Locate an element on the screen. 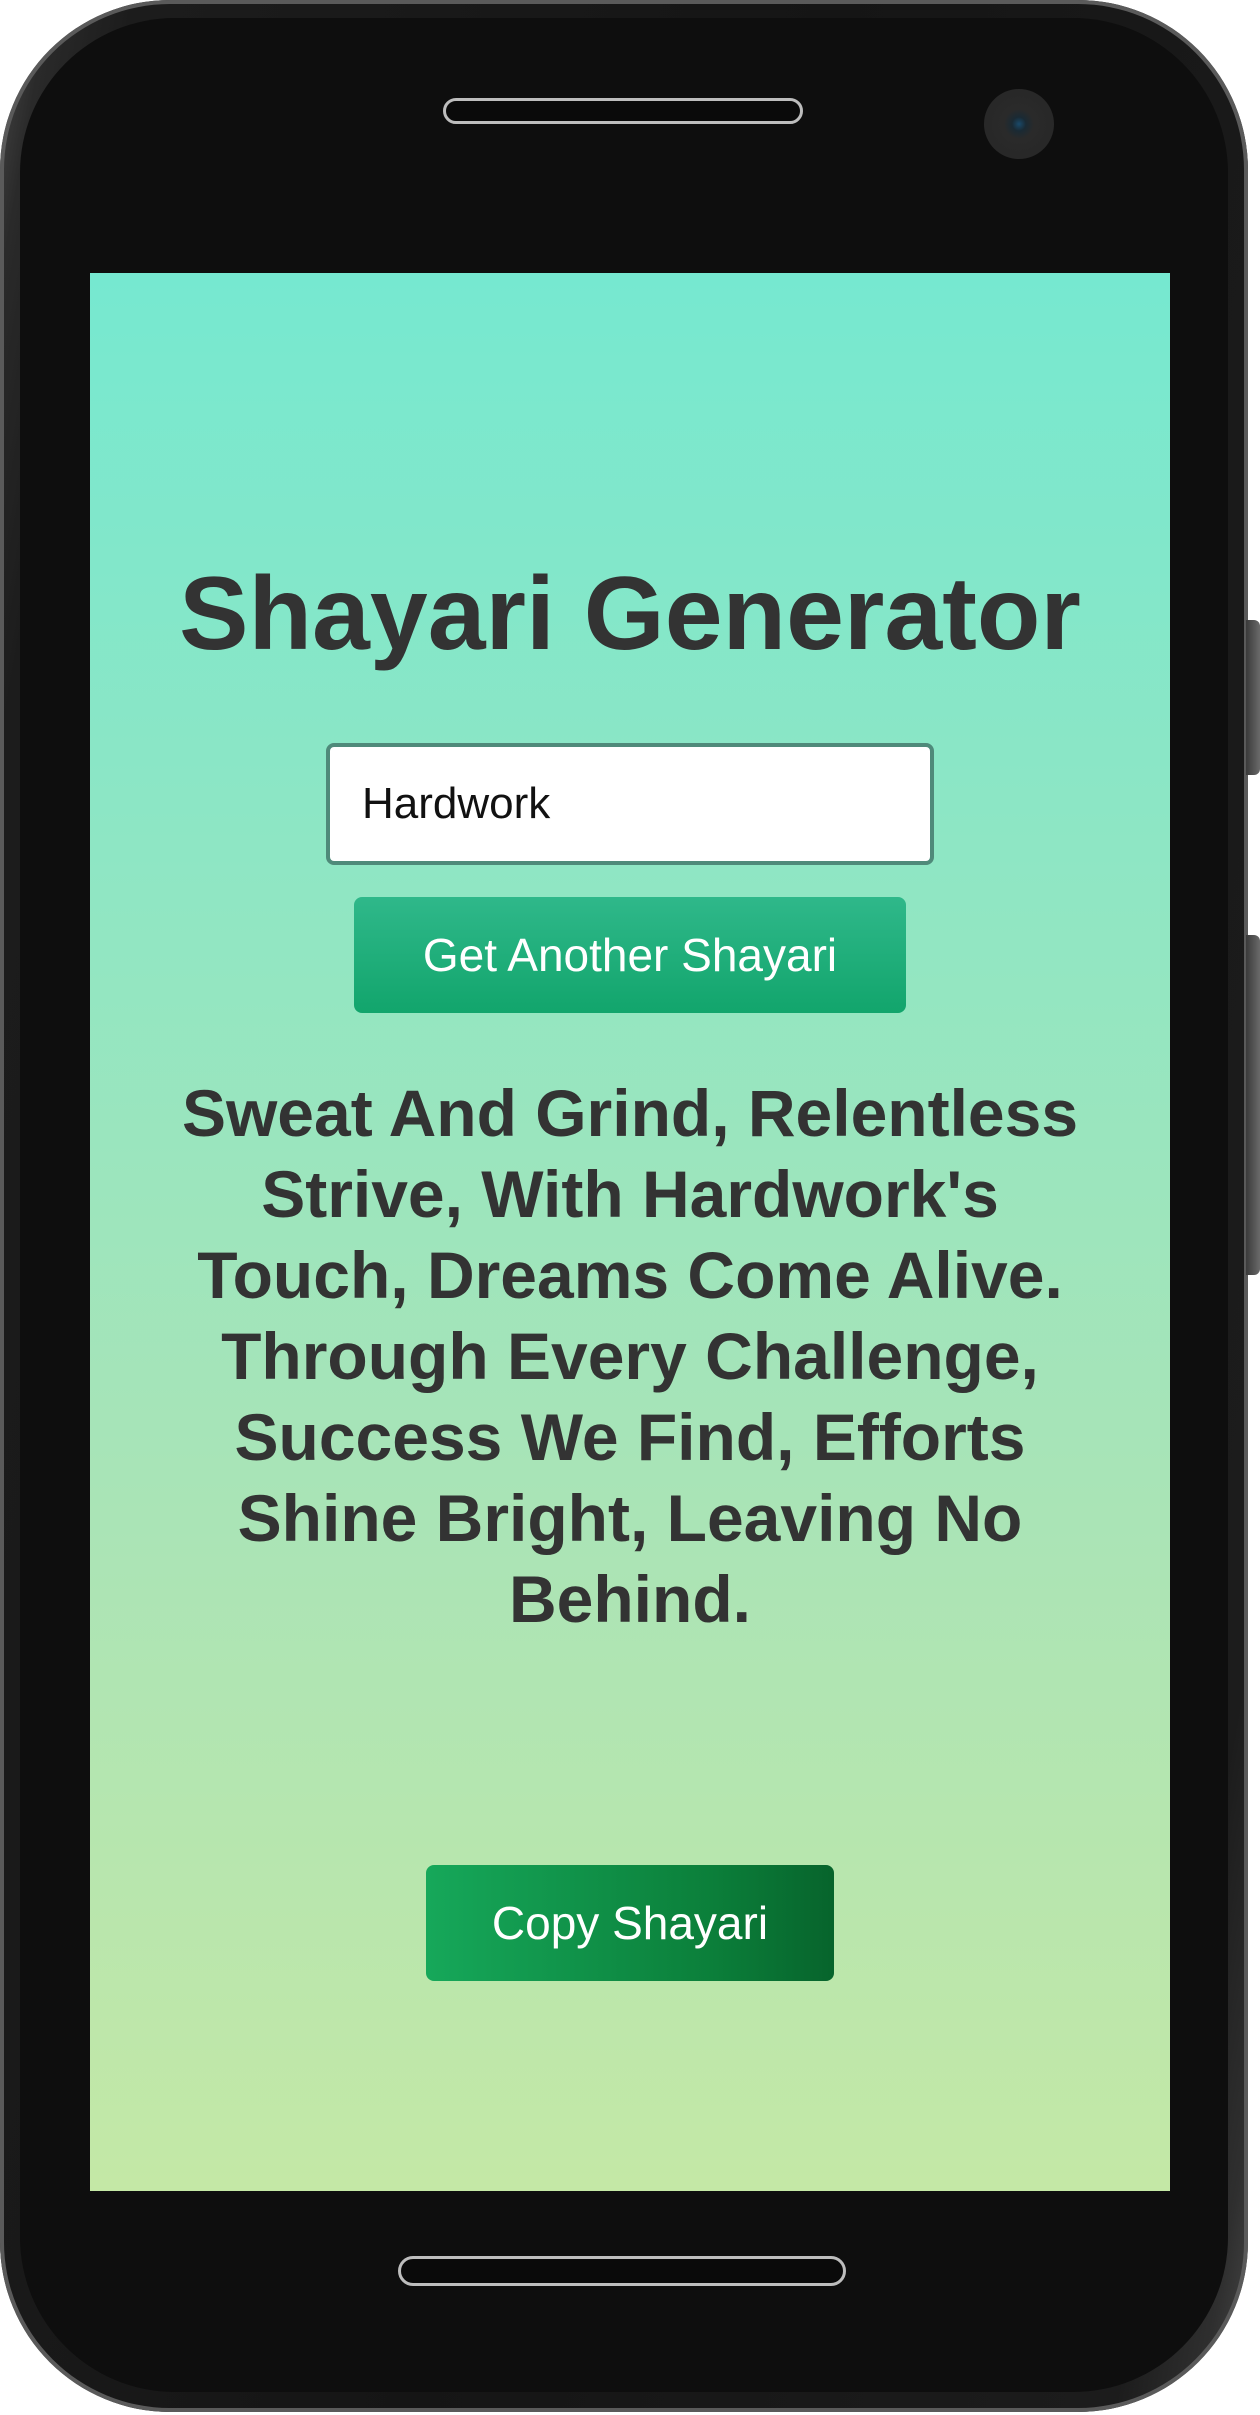  volume-button is located at coordinates (1253, 697).